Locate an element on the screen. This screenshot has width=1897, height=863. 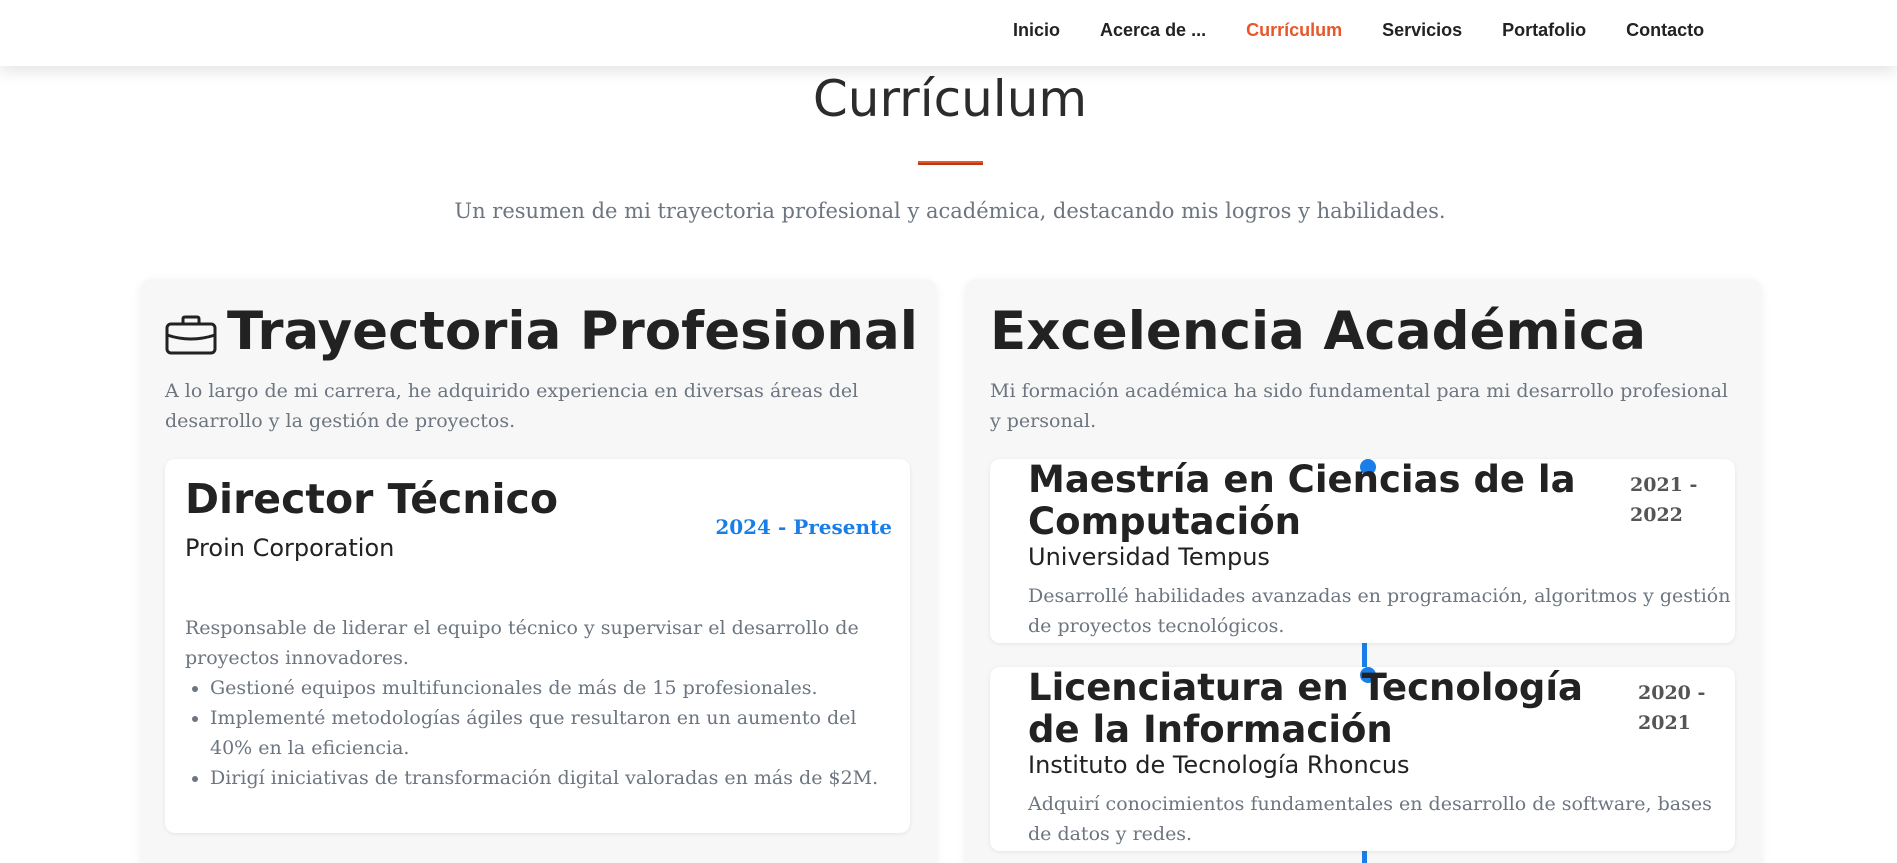
briefcase-icon is located at coordinates (191, 334).